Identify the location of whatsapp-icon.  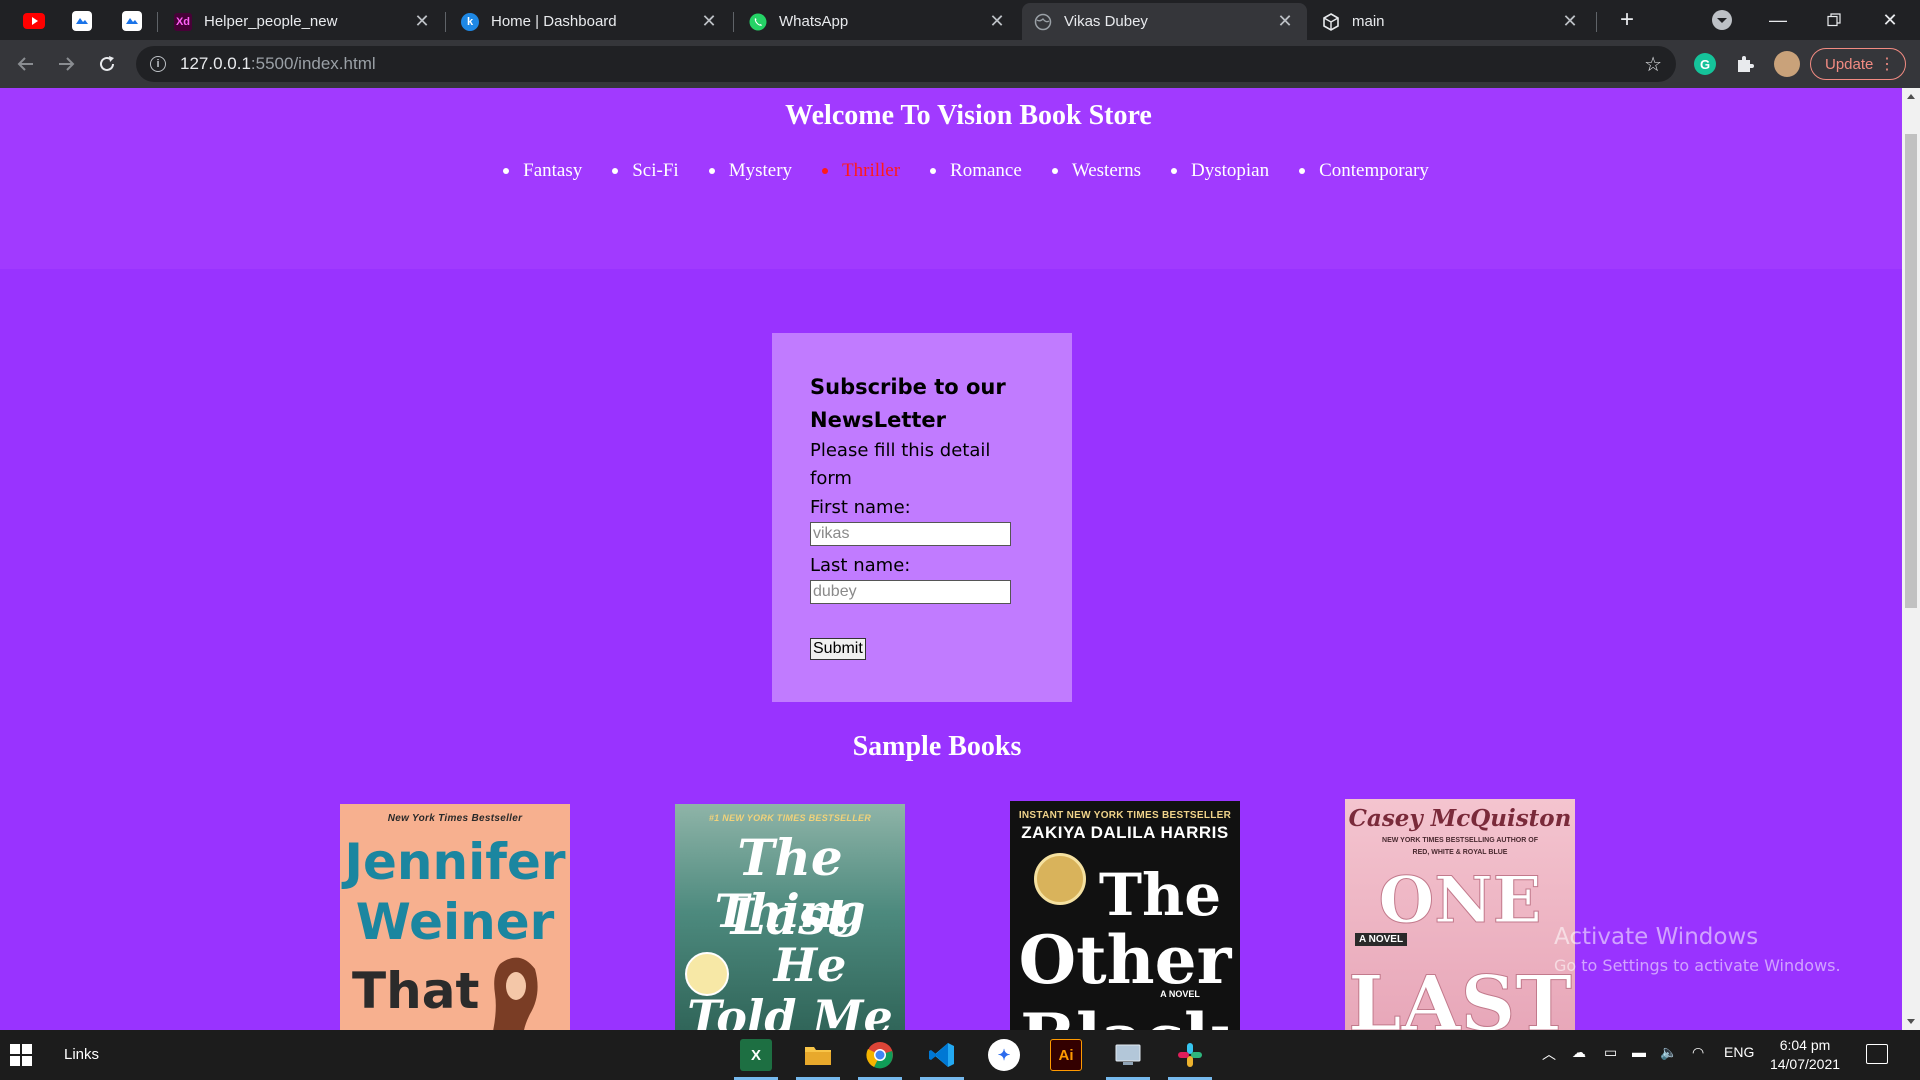
(758, 22).